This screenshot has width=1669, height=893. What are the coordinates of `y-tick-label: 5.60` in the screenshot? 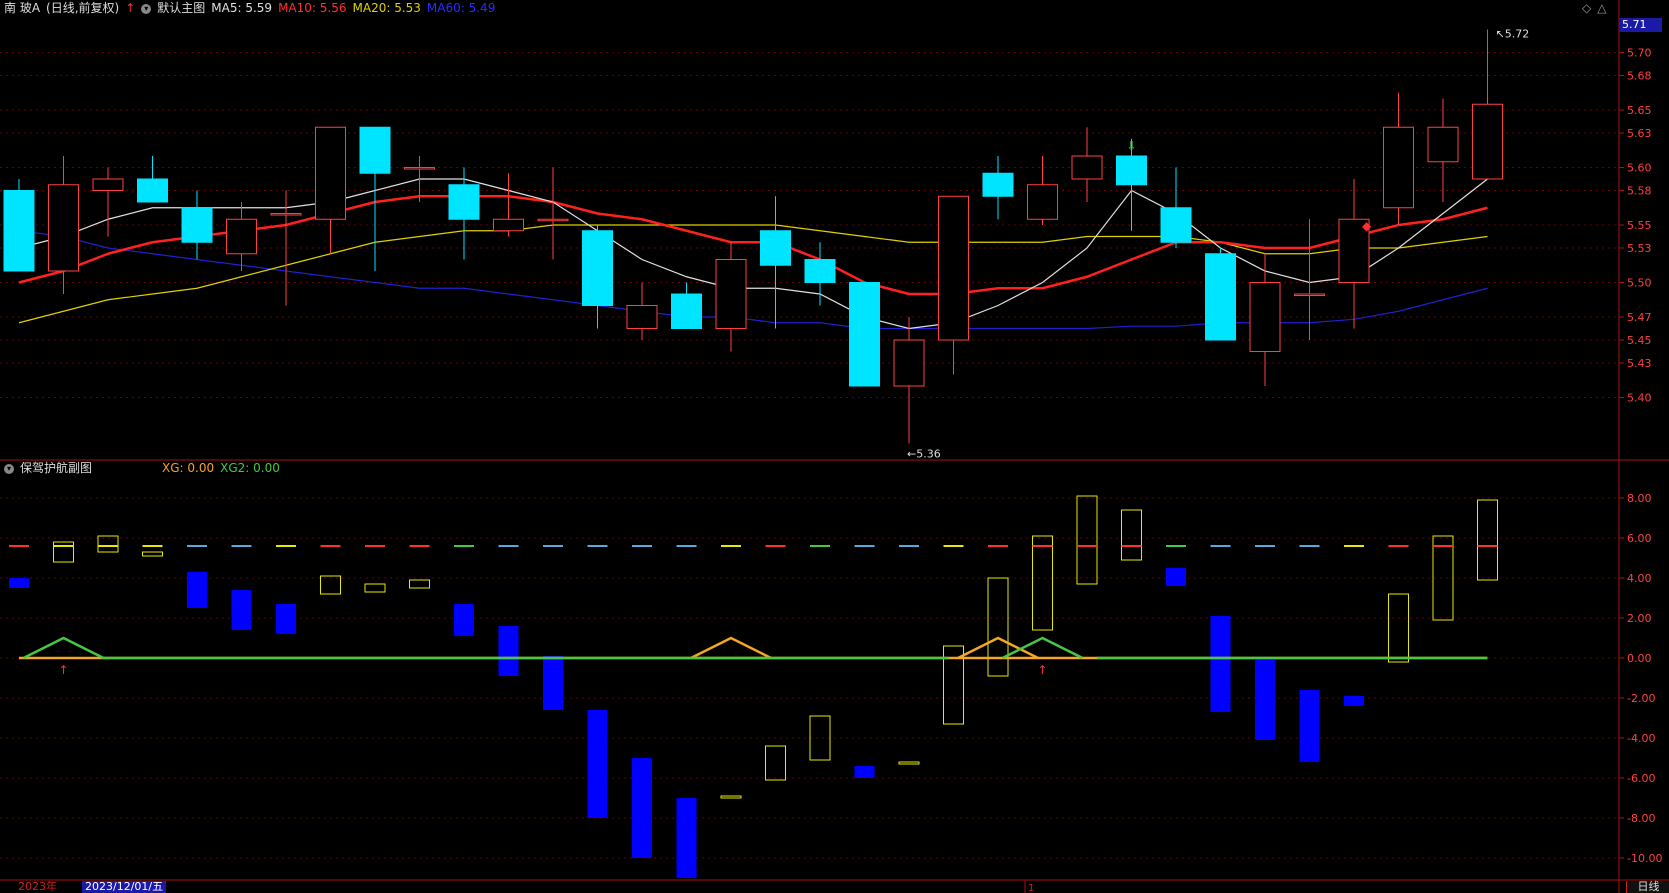 It's located at (1639, 168).